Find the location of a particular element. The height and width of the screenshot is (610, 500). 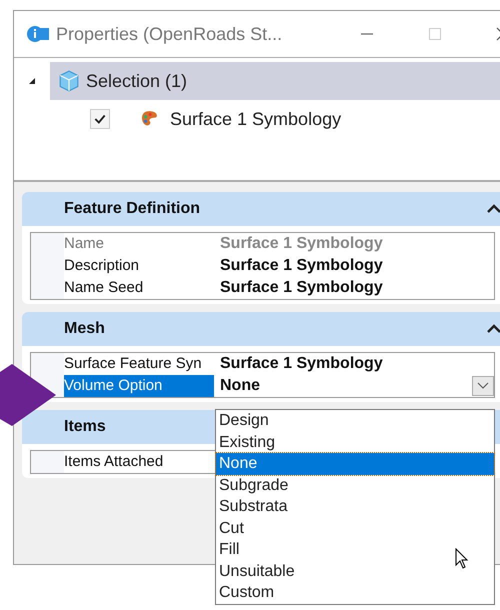

dropdown-option: None is located at coordinates (355, 463).